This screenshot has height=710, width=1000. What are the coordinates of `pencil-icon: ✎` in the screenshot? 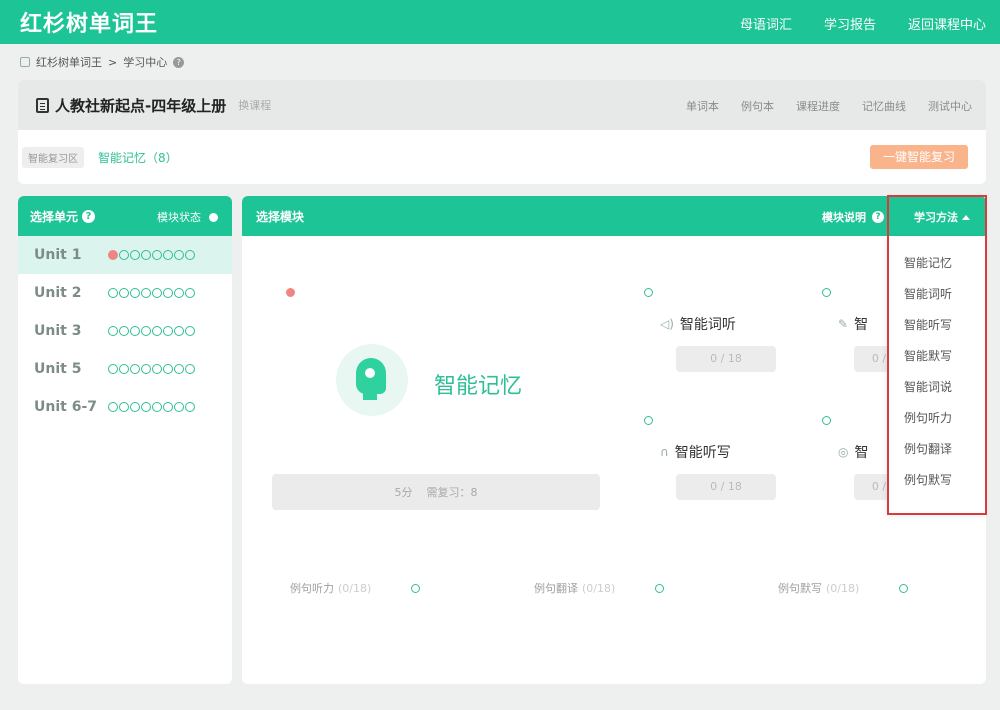 It's located at (843, 324).